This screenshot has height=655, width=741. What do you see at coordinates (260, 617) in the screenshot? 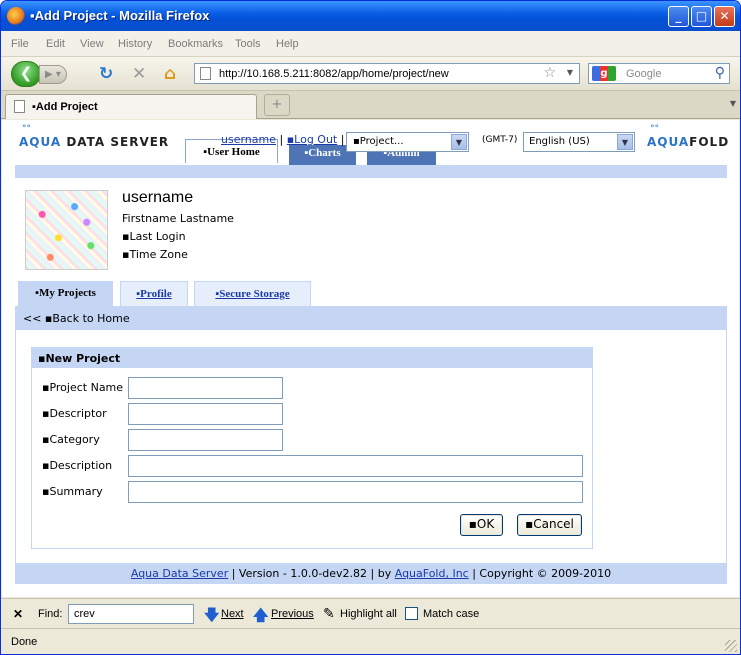
I see `arrow-up-icon: 🡅` at bounding box center [260, 617].